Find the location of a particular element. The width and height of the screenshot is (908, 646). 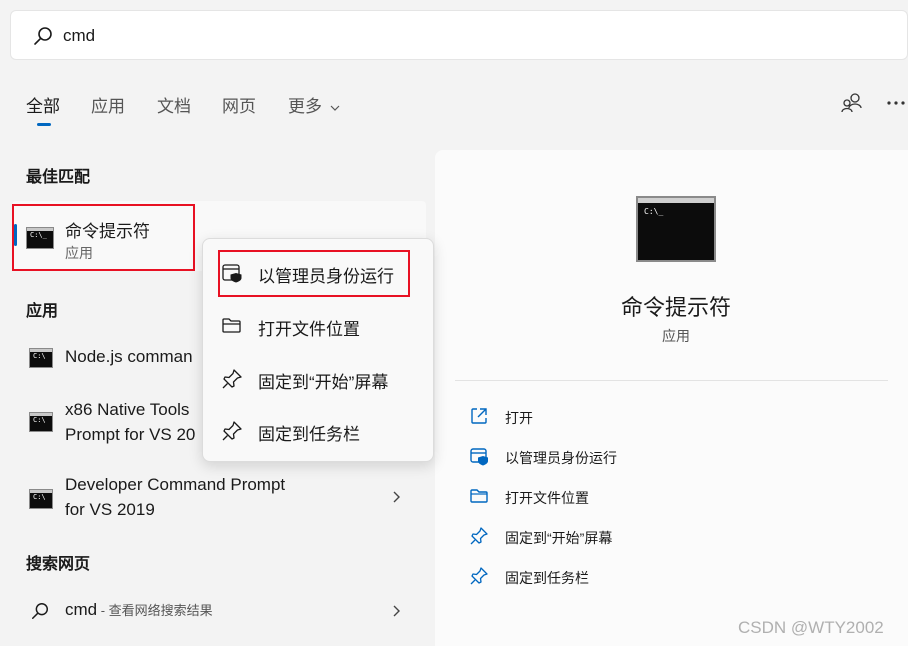

app-title-line2: for VS 2019 is located at coordinates (110, 509).